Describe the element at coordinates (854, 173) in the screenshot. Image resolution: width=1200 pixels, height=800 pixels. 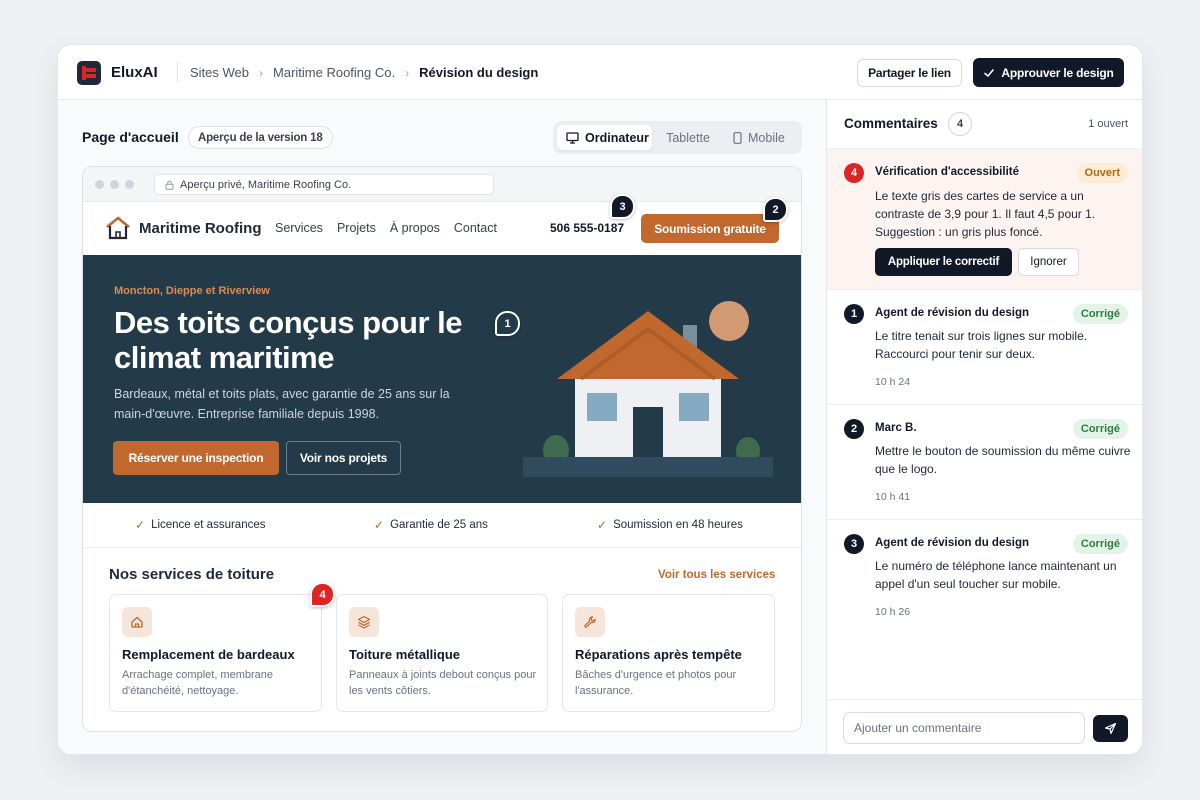
I see `comment-number: 4` at that location.